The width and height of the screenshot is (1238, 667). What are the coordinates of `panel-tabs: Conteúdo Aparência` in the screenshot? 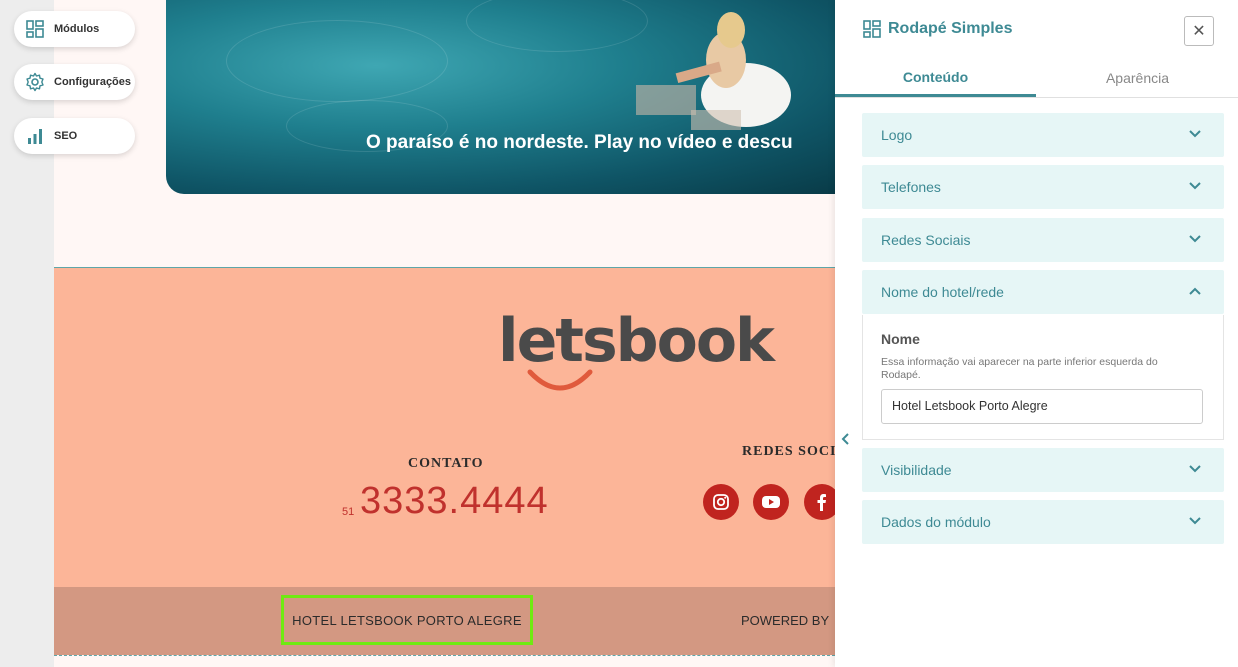 It's located at (1036, 79).